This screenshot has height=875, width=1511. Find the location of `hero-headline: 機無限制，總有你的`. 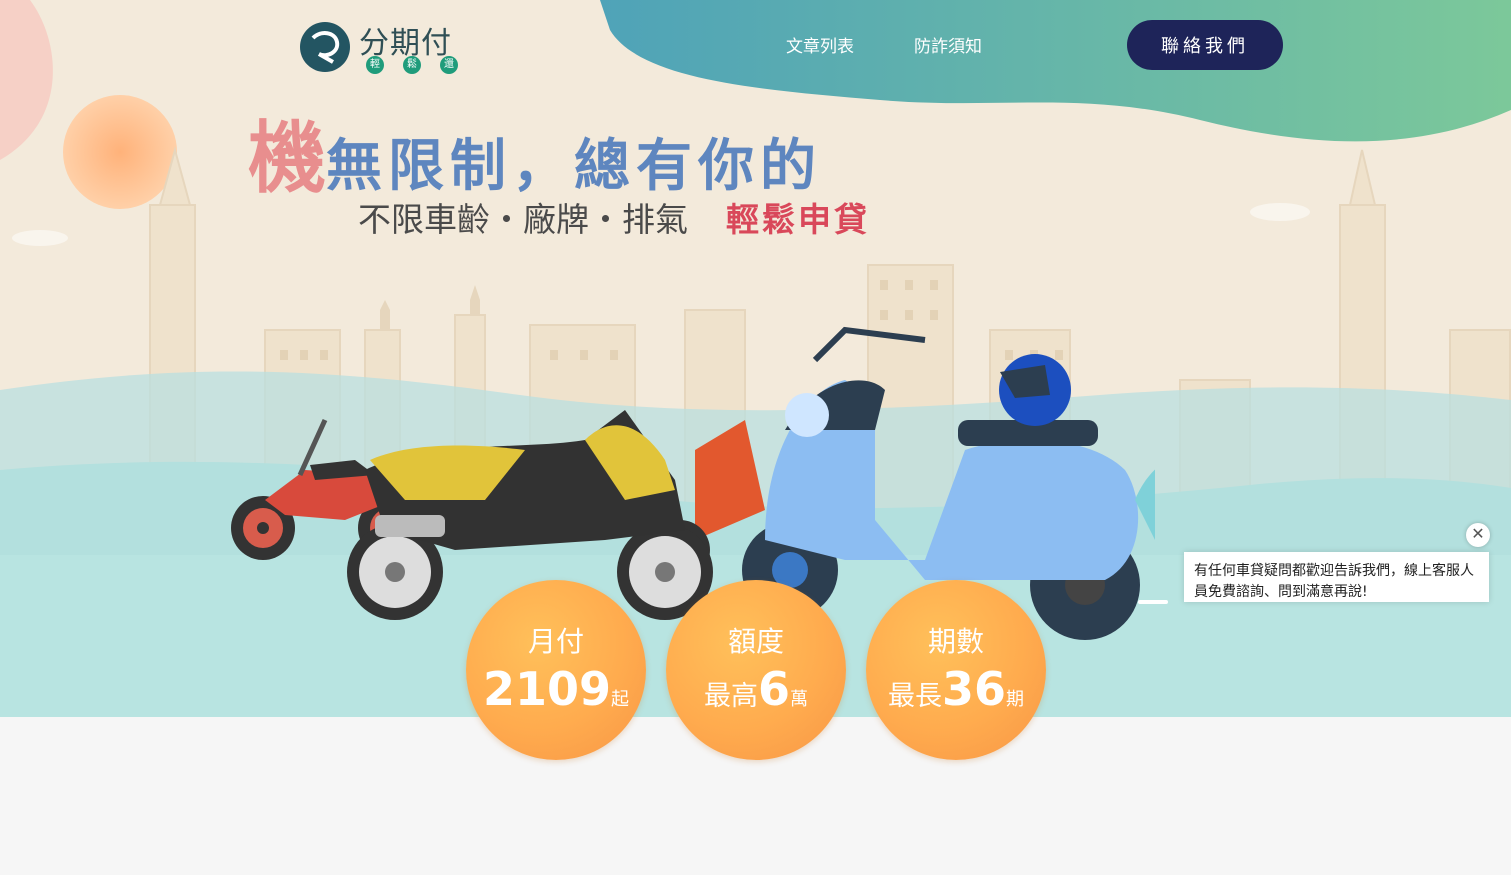

hero-headline: 機無限制，總有你的 is located at coordinates (535, 152).